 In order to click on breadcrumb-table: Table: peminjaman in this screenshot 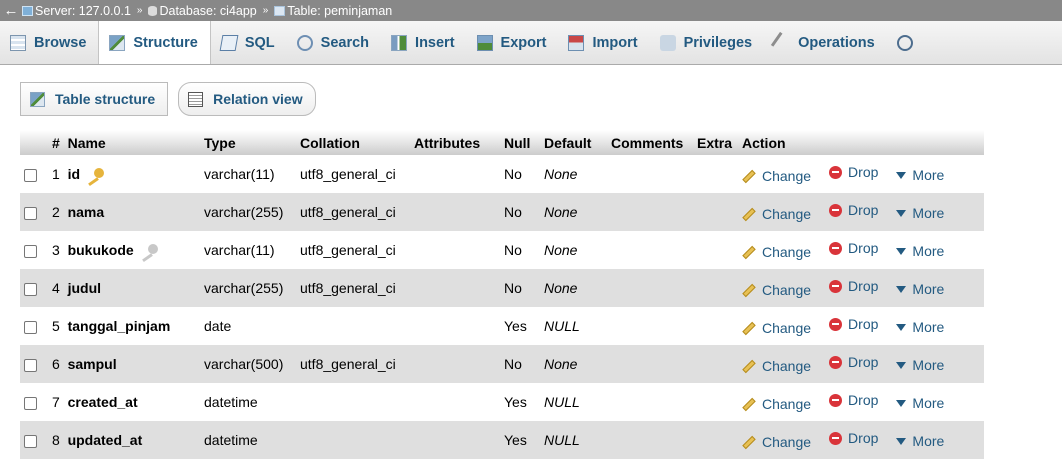, I will do `click(333, 11)`.